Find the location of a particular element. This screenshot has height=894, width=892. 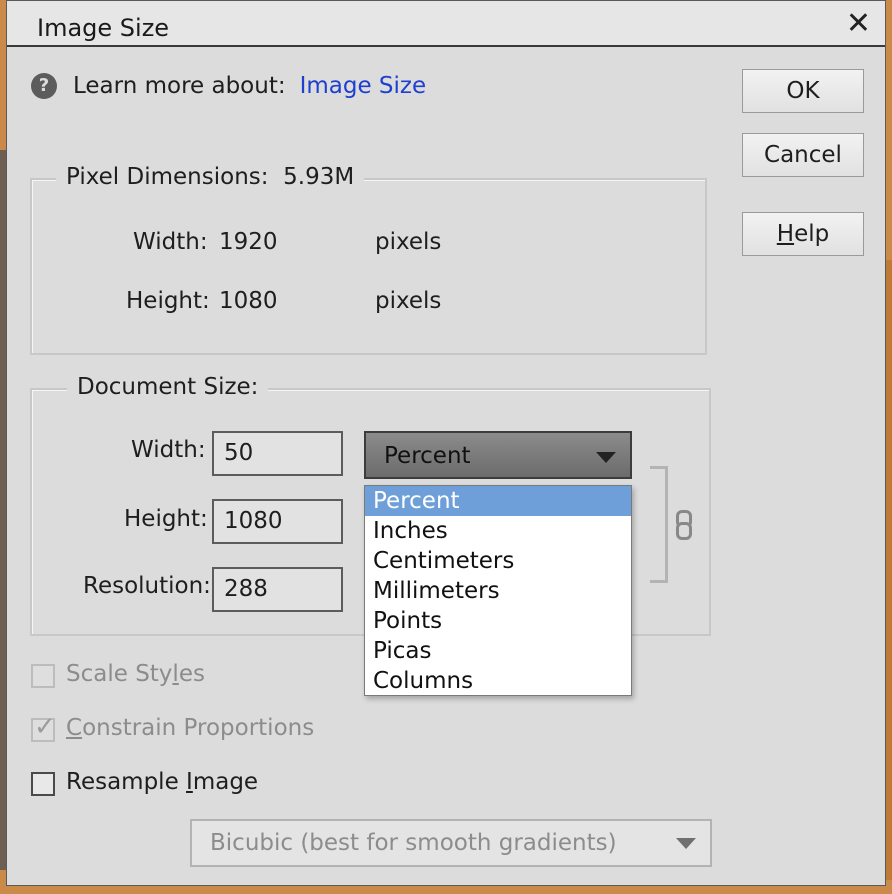

unit-option-inches: Inches is located at coordinates (498, 531).